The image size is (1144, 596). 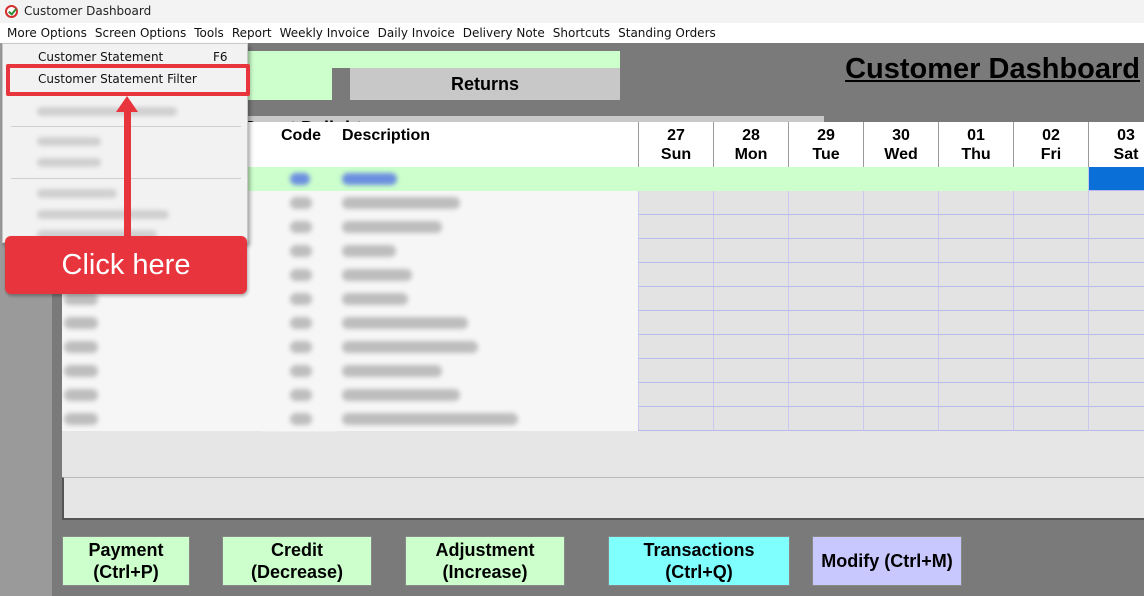 I want to click on tab-orders, so click(x=286, y=84).